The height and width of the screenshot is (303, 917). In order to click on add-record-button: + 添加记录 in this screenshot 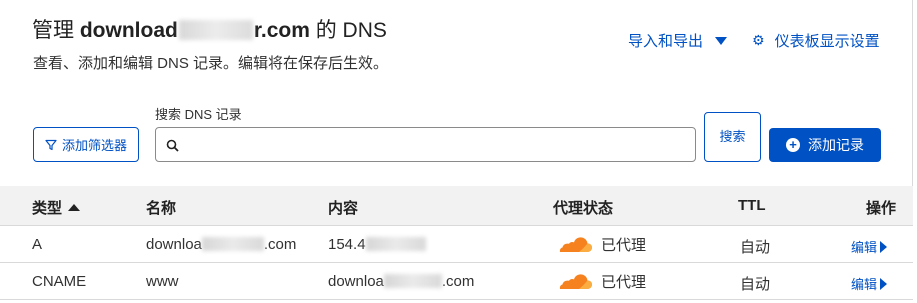, I will do `click(825, 145)`.